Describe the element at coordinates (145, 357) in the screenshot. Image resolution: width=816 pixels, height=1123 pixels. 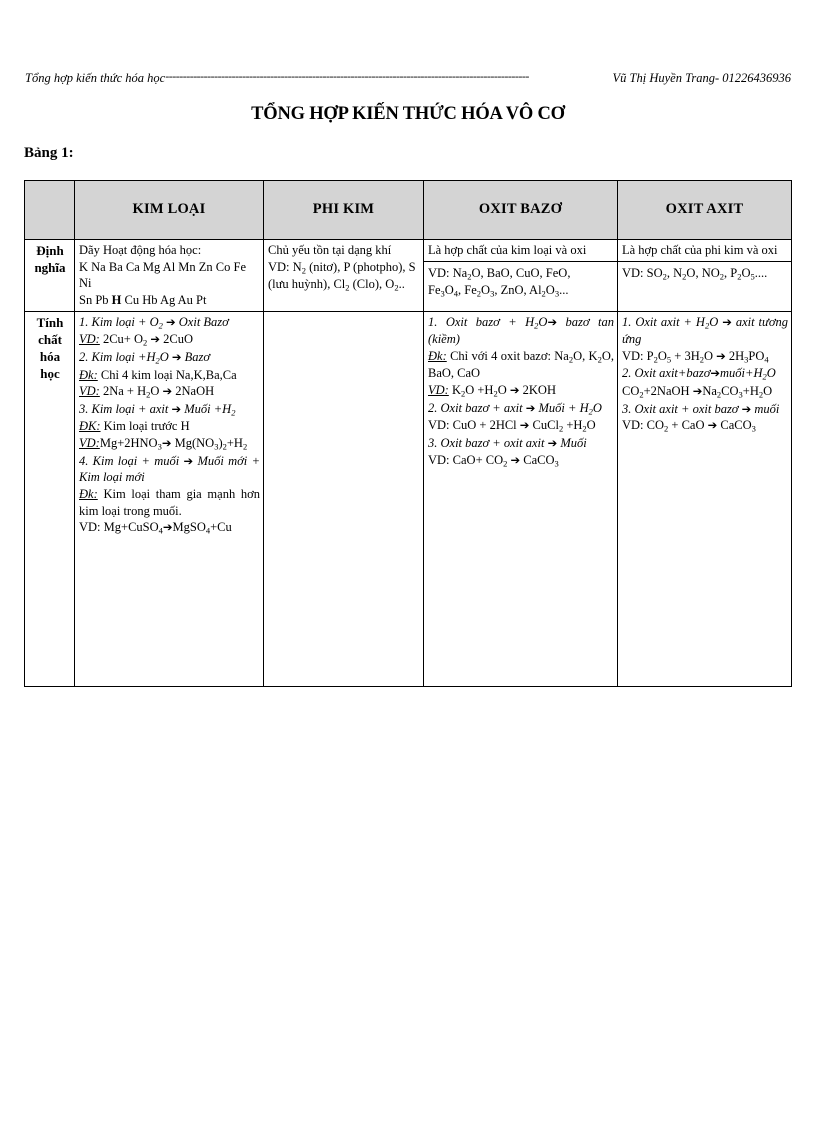
I see `text-line: 2. Kim loại +H2O ➔ Bazơ` at that location.